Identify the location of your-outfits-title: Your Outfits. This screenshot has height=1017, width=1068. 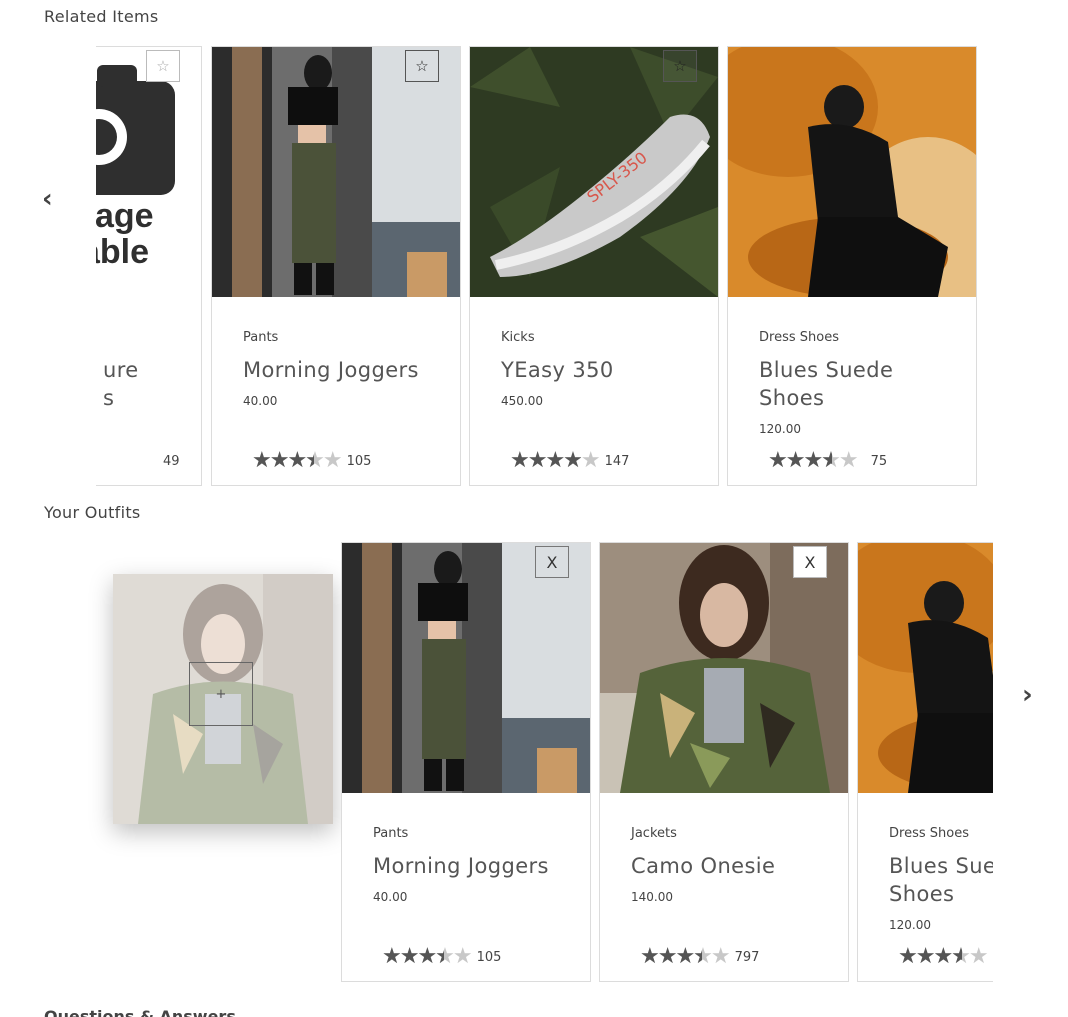
(92, 512).